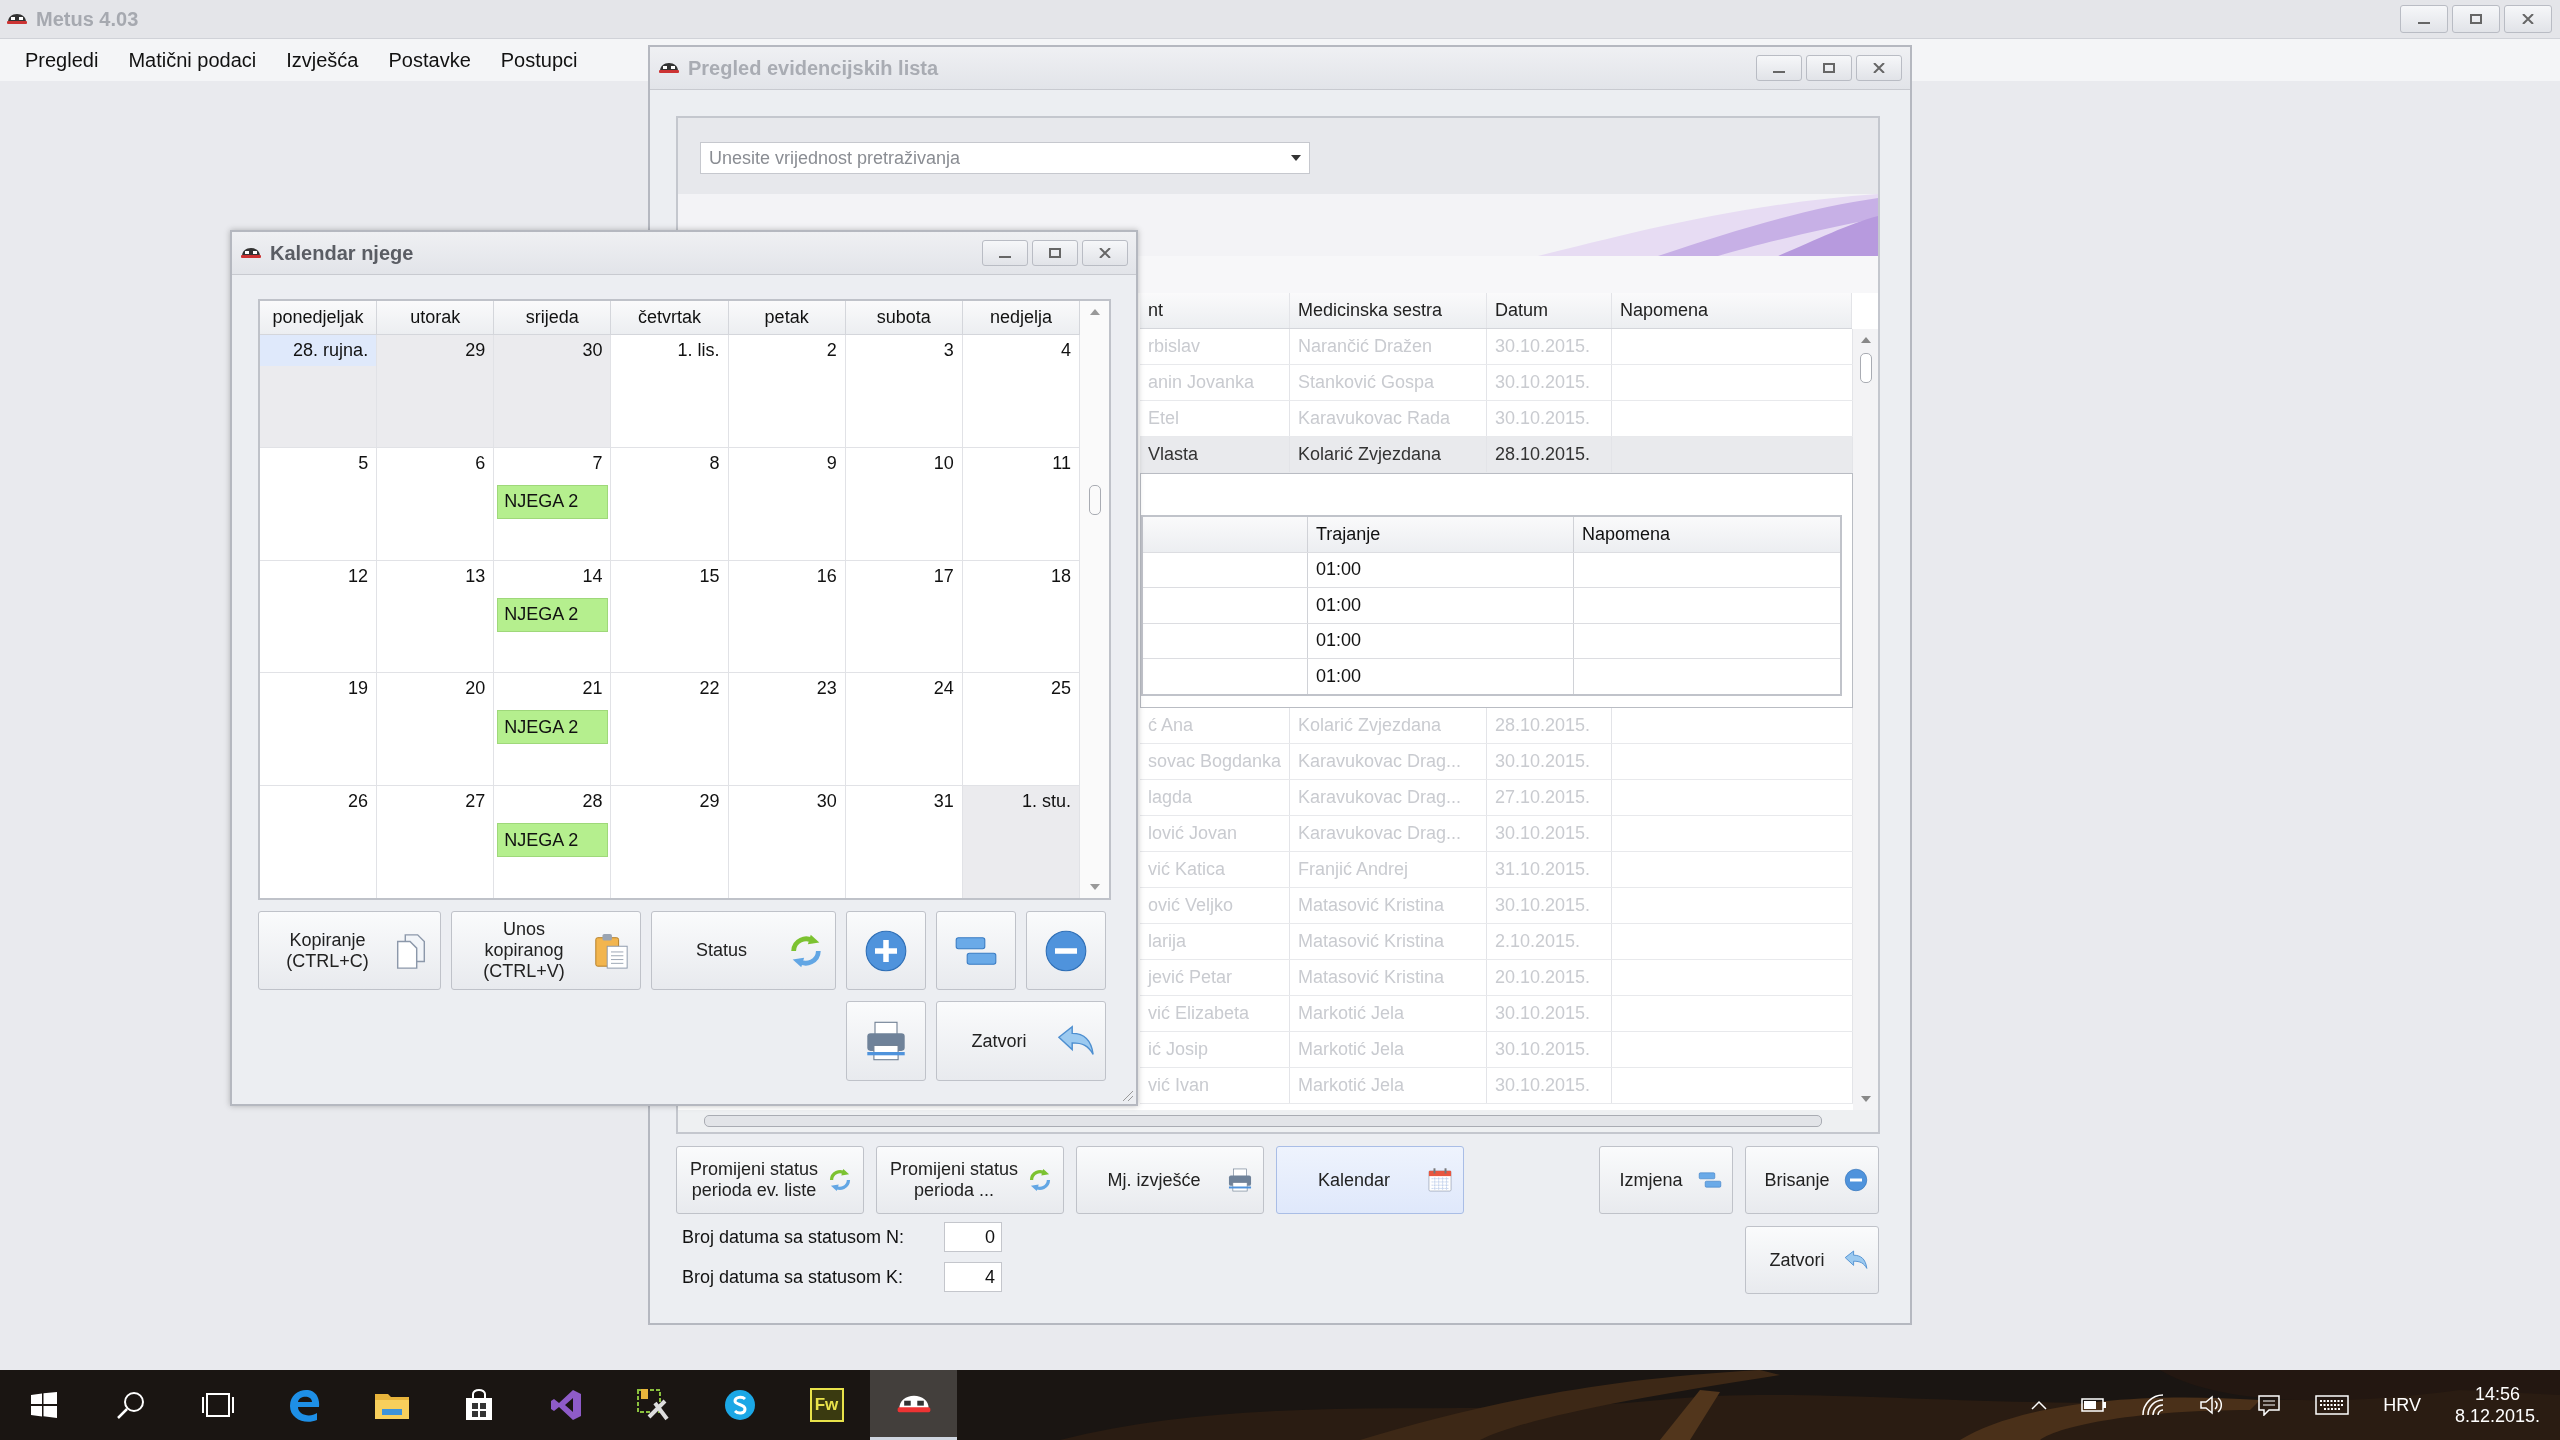  What do you see at coordinates (565, 1405) in the screenshot?
I see `infinity-icon` at bounding box center [565, 1405].